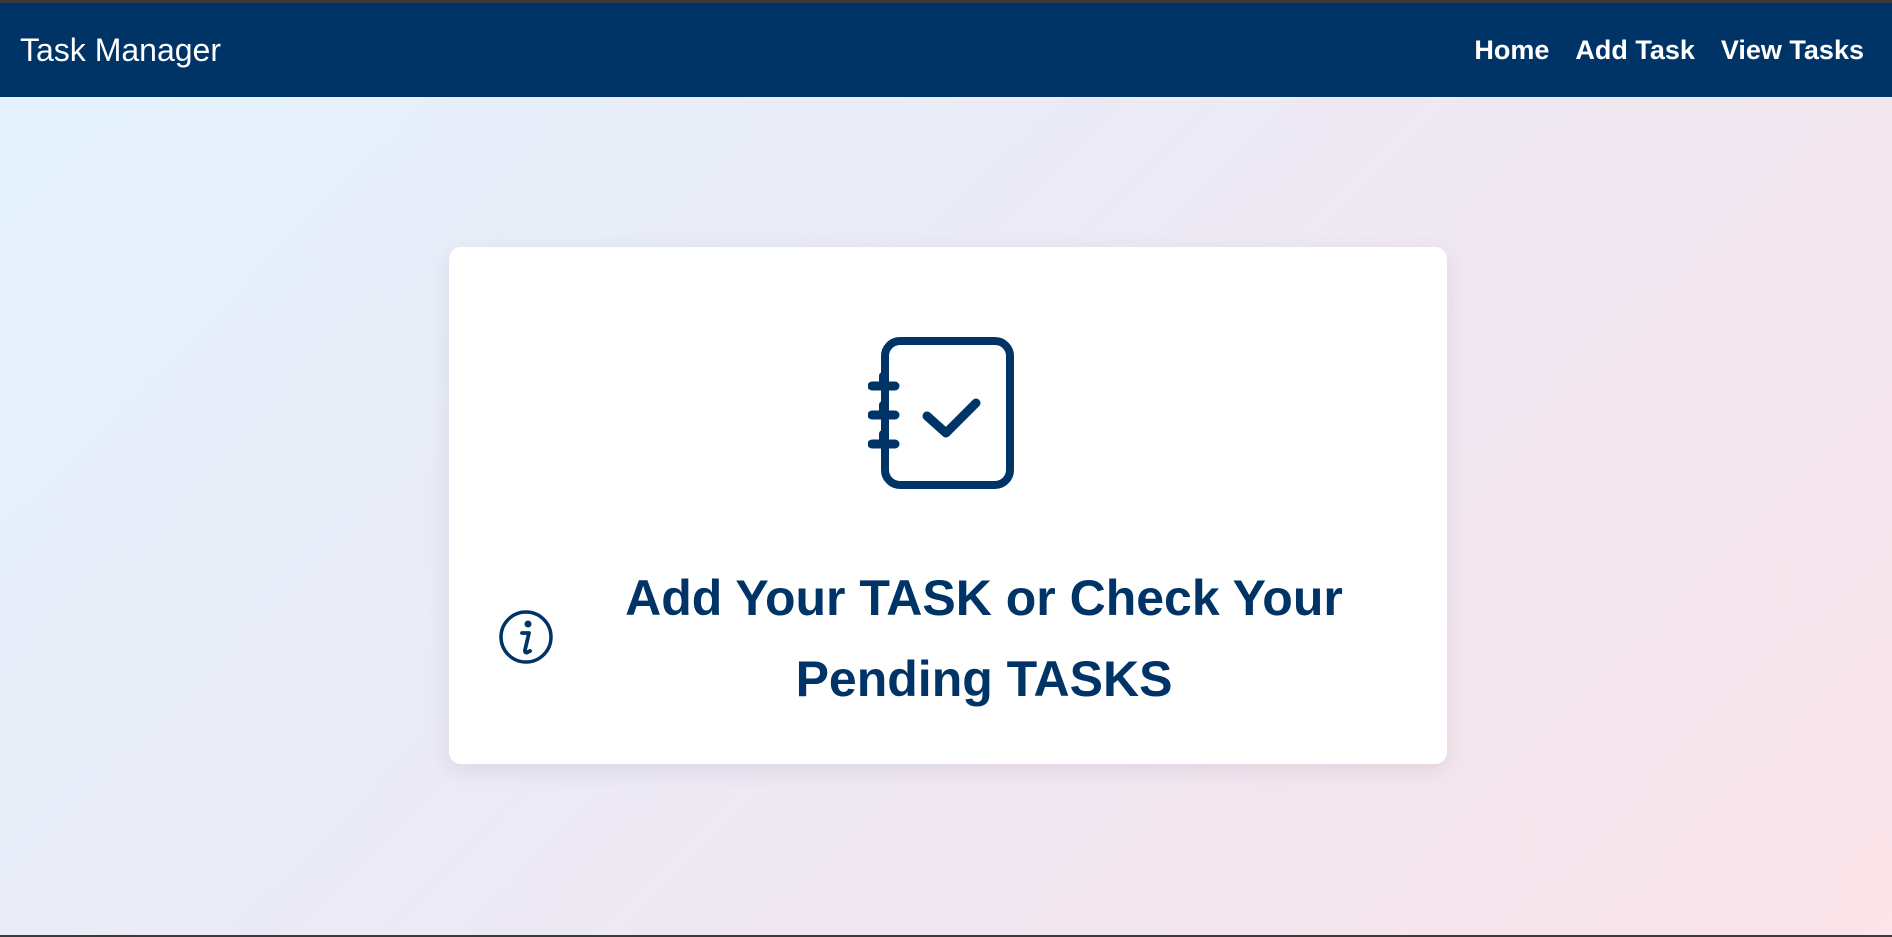 The height and width of the screenshot is (937, 1892). Describe the element at coordinates (1635, 50) in the screenshot. I see `nav-link-add-task: Add Task` at that location.